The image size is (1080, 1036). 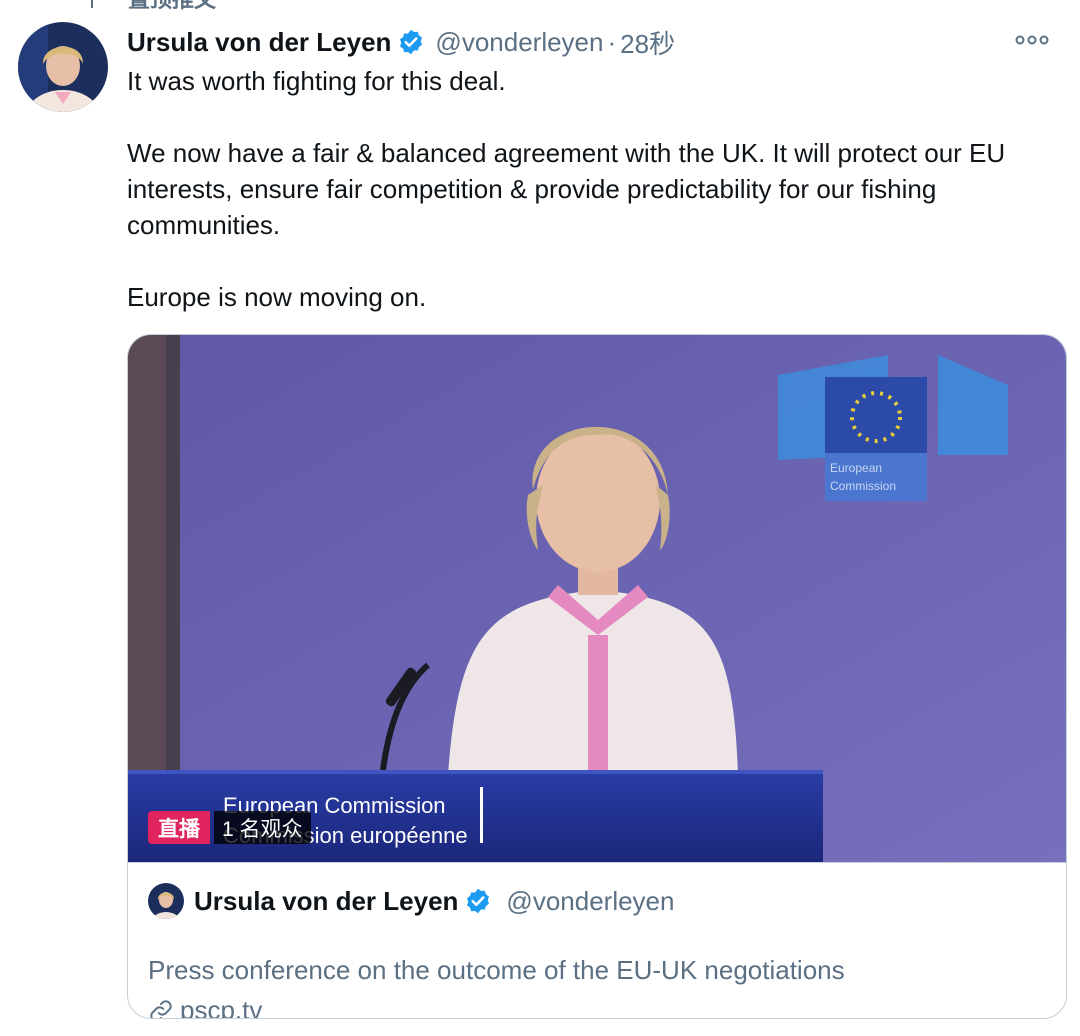 I want to click on pin-icon, so click(x=92, y=4).